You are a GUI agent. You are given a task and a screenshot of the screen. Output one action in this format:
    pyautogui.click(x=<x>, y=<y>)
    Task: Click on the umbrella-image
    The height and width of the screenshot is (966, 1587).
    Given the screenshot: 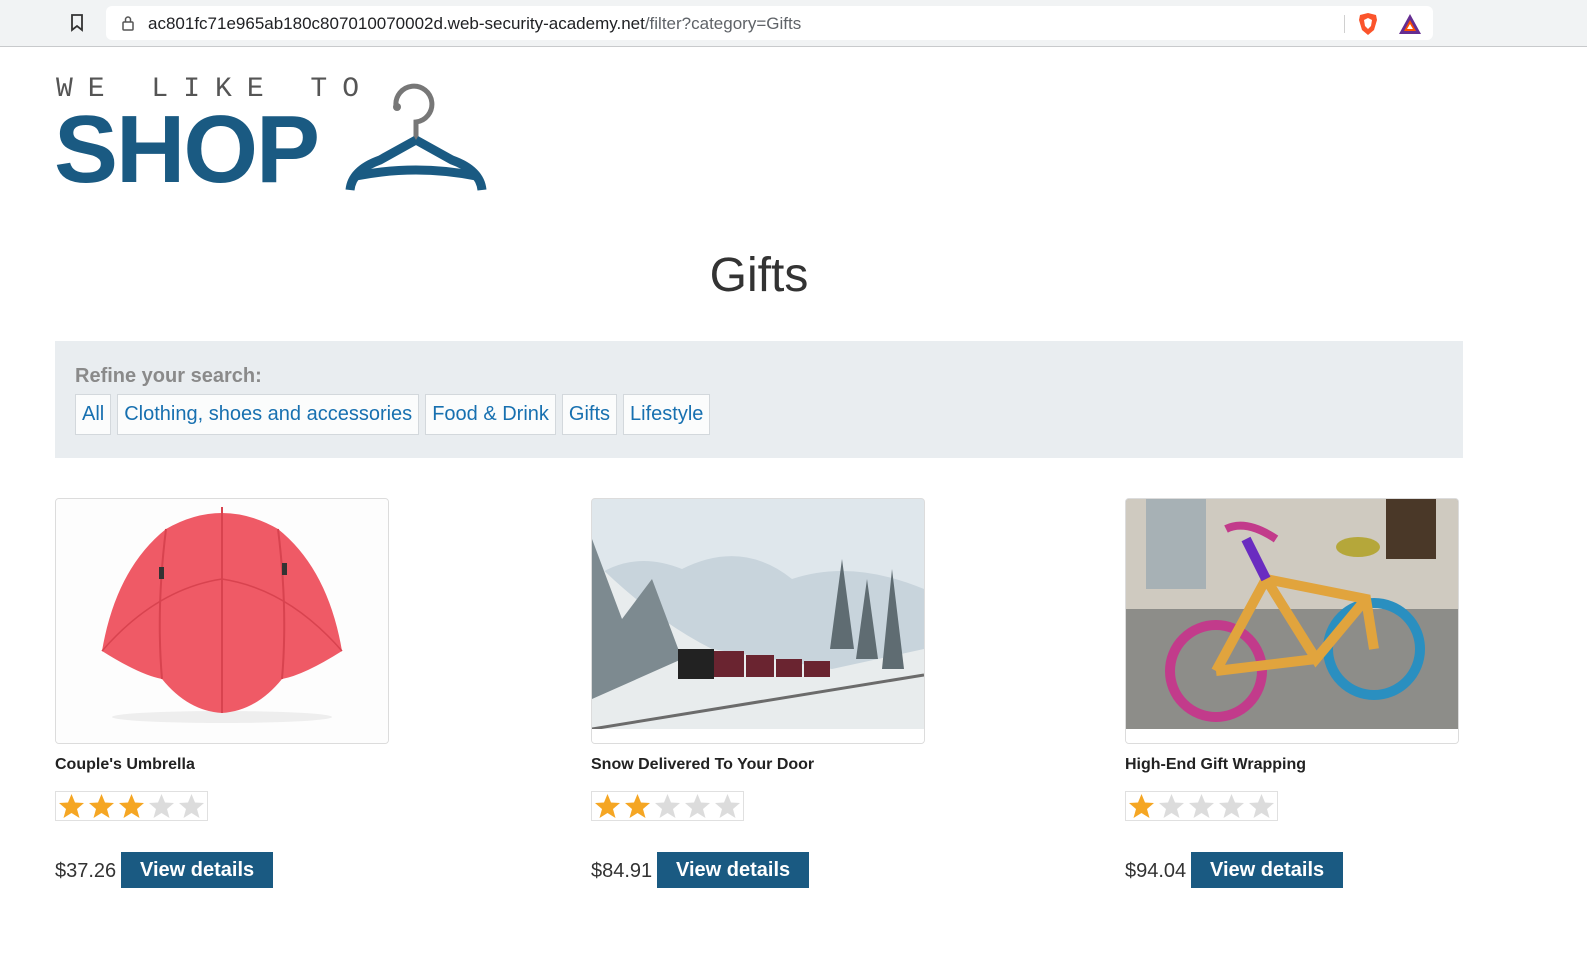 What is the action you would take?
    pyautogui.click(x=222, y=621)
    